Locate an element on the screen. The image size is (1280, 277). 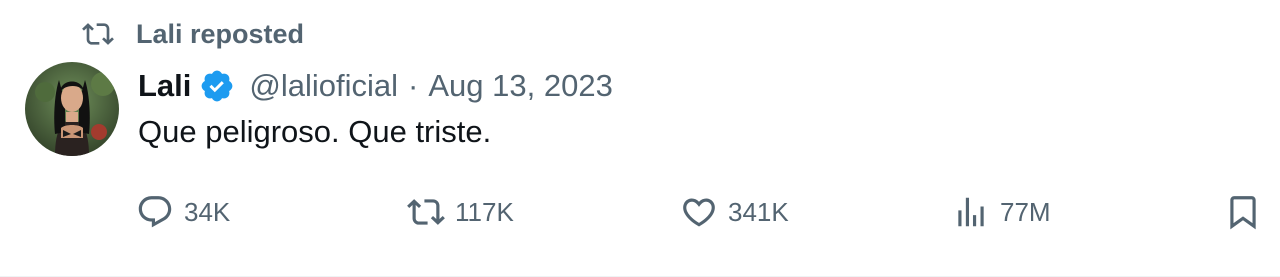
tweet-header: Lali @lalioficial · Aug 13, 2023 is located at coordinates (375, 86).